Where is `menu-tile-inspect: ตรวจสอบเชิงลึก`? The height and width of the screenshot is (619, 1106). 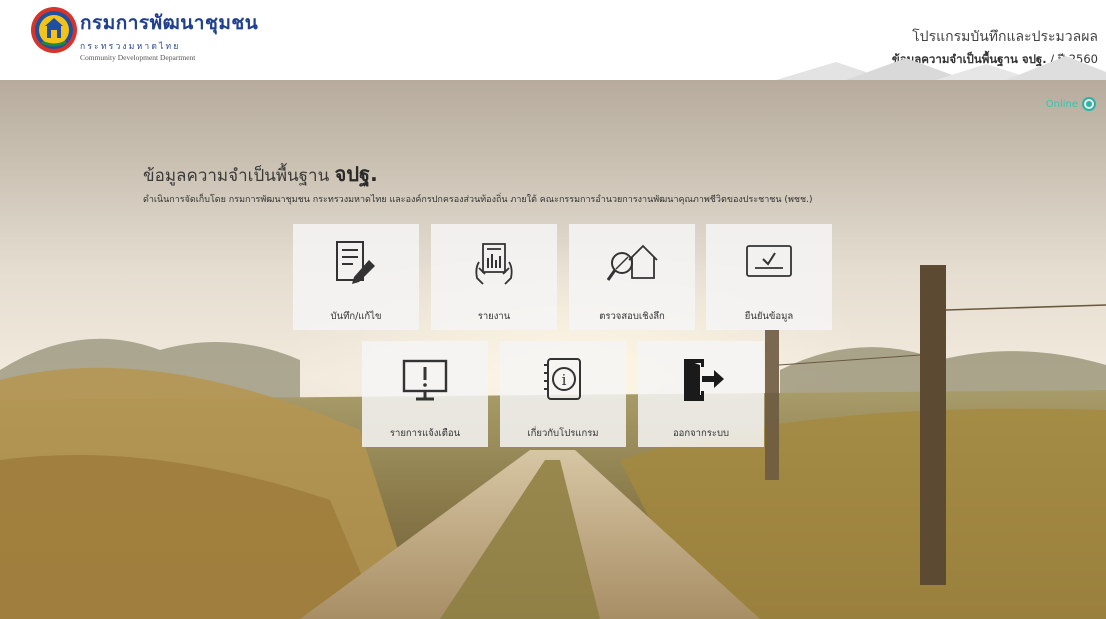
menu-tile-inspect: ตรวจสอบเชิงลึก is located at coordinates (632, 277).